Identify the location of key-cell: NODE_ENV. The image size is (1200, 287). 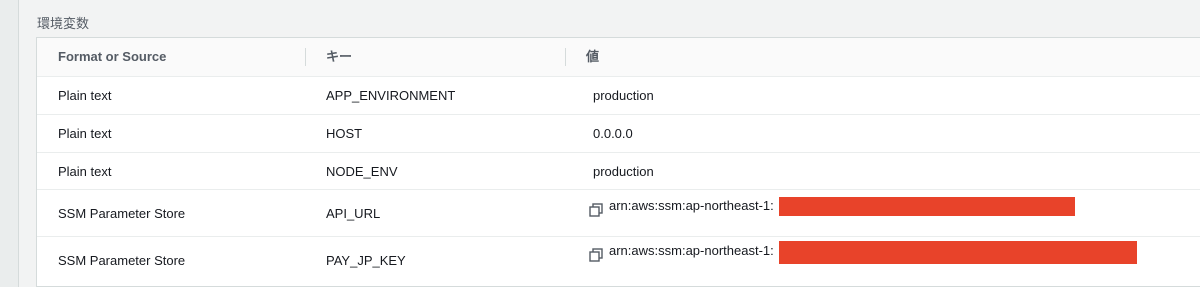
(362, 171).